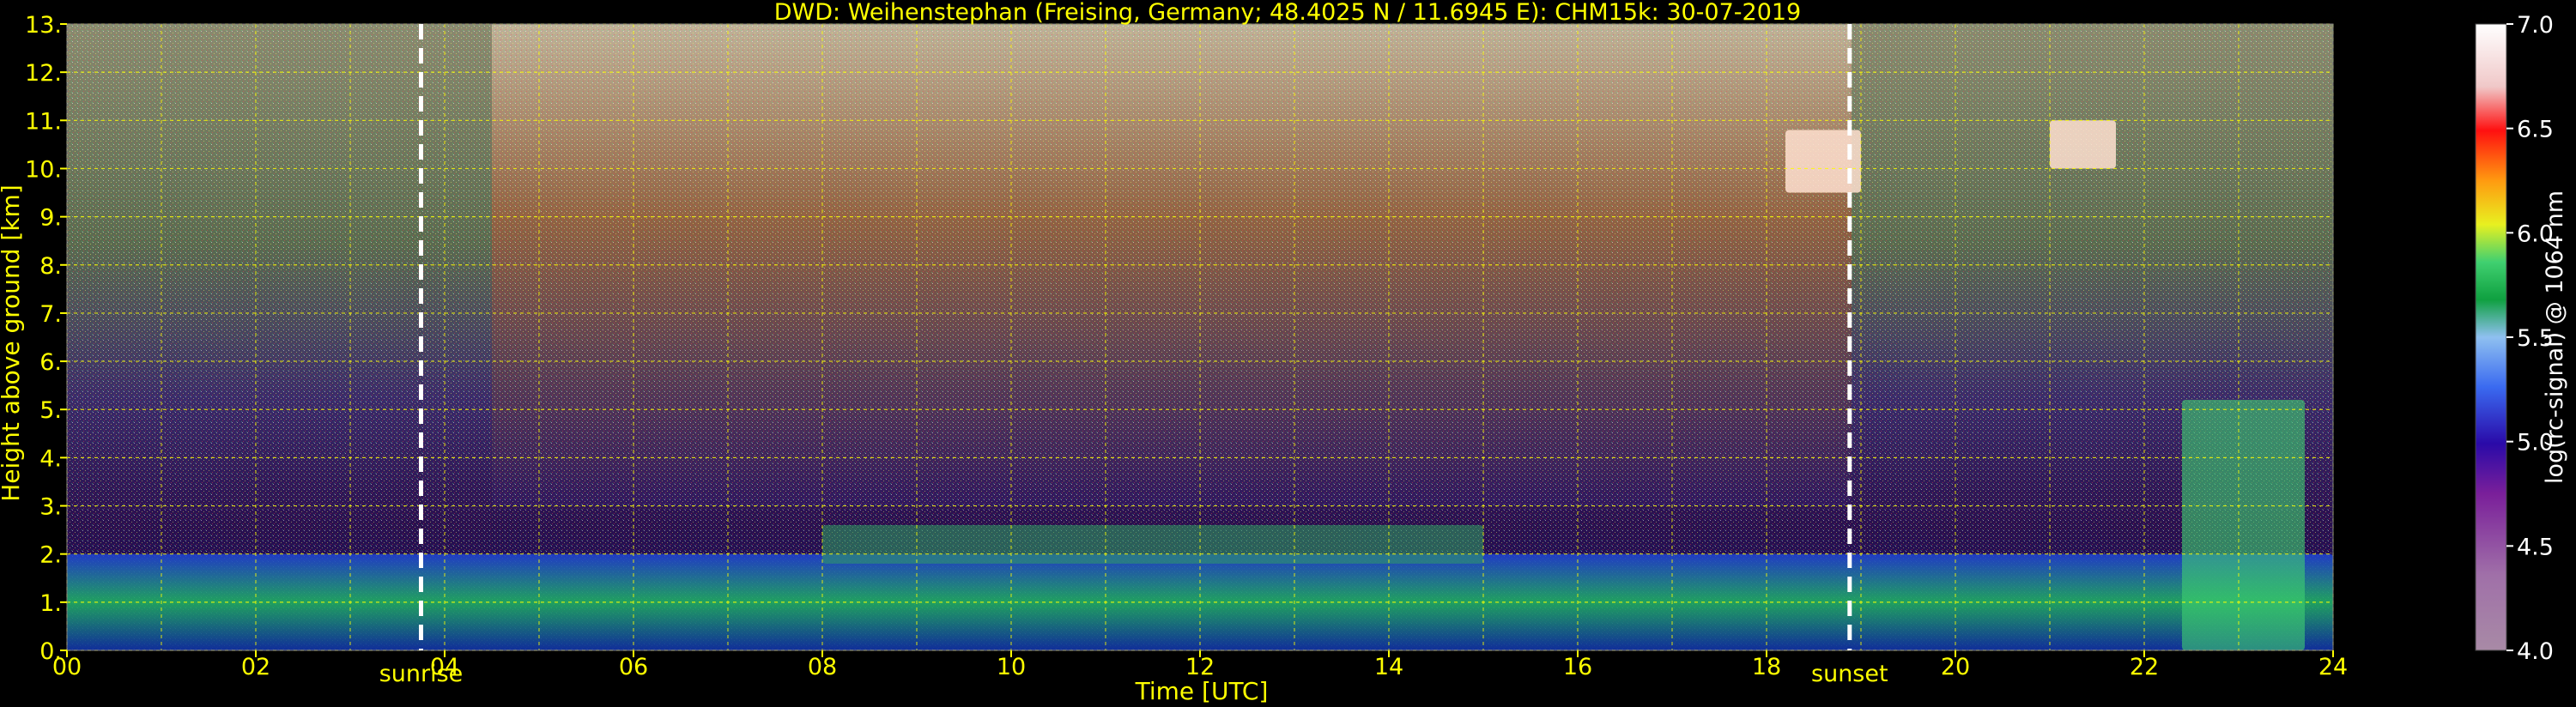 The height and width of the screenshot is (707, 2576). What do you see at coordinates (2243, 525) in the screenshot?
I see `feature-convective-cloud` at bounding box center [2243, 525].